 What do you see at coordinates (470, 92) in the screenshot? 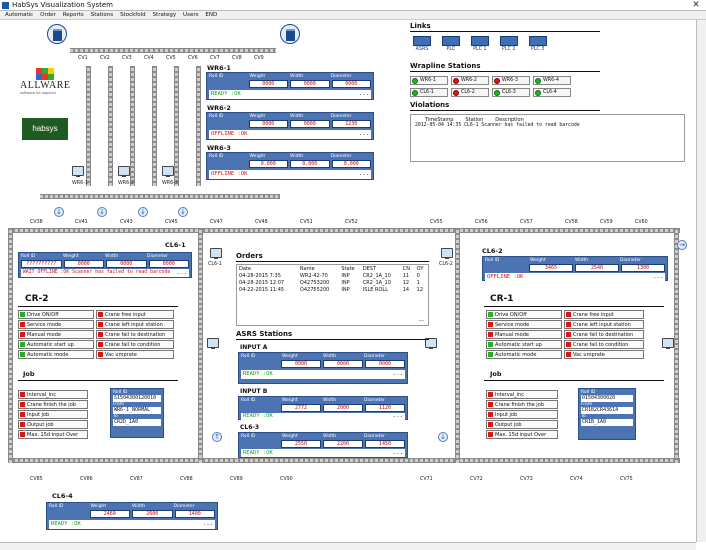
I see `station-cl6-2: CL6-2` at bounding box center [470, 92].